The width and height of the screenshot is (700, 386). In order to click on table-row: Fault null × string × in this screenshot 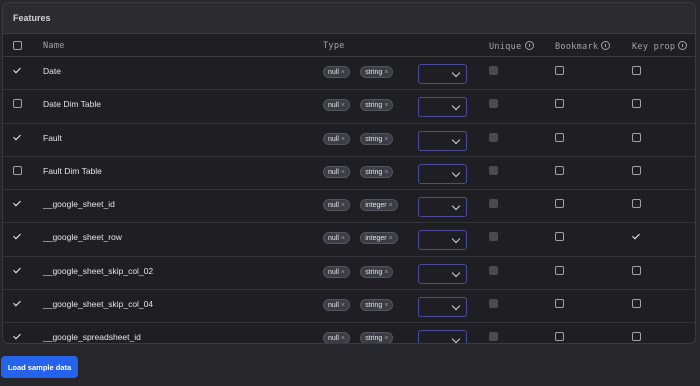, I will do `click(349, 140)`.